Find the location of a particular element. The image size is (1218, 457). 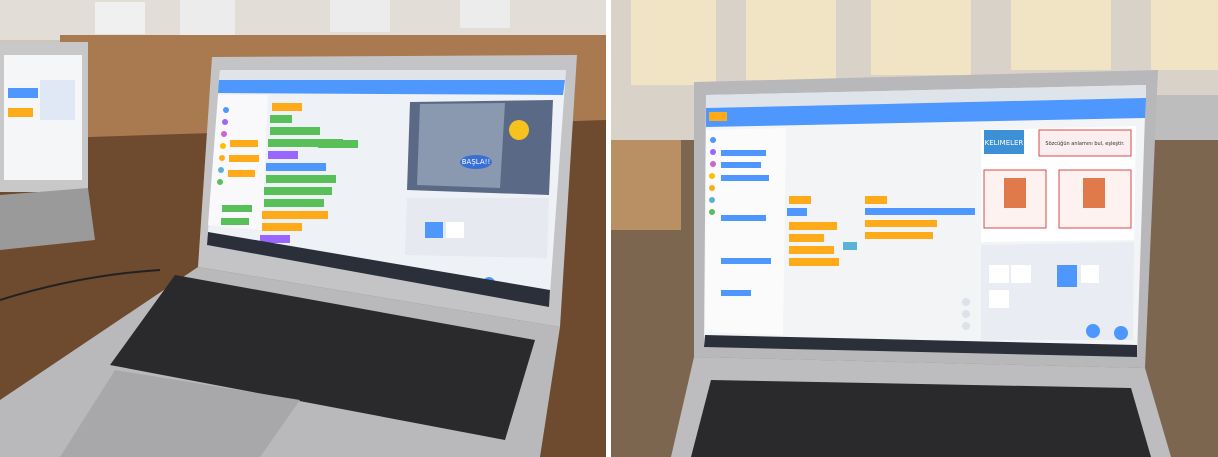

keyboard is located at coordinates (921, 418).